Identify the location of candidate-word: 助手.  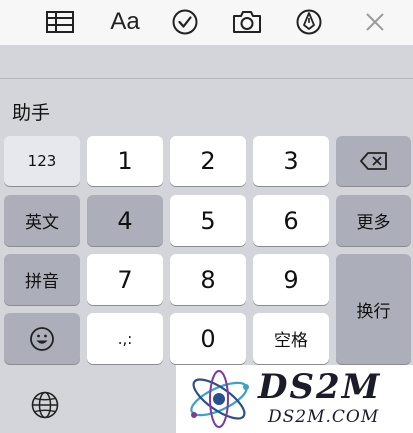
(31, 111).